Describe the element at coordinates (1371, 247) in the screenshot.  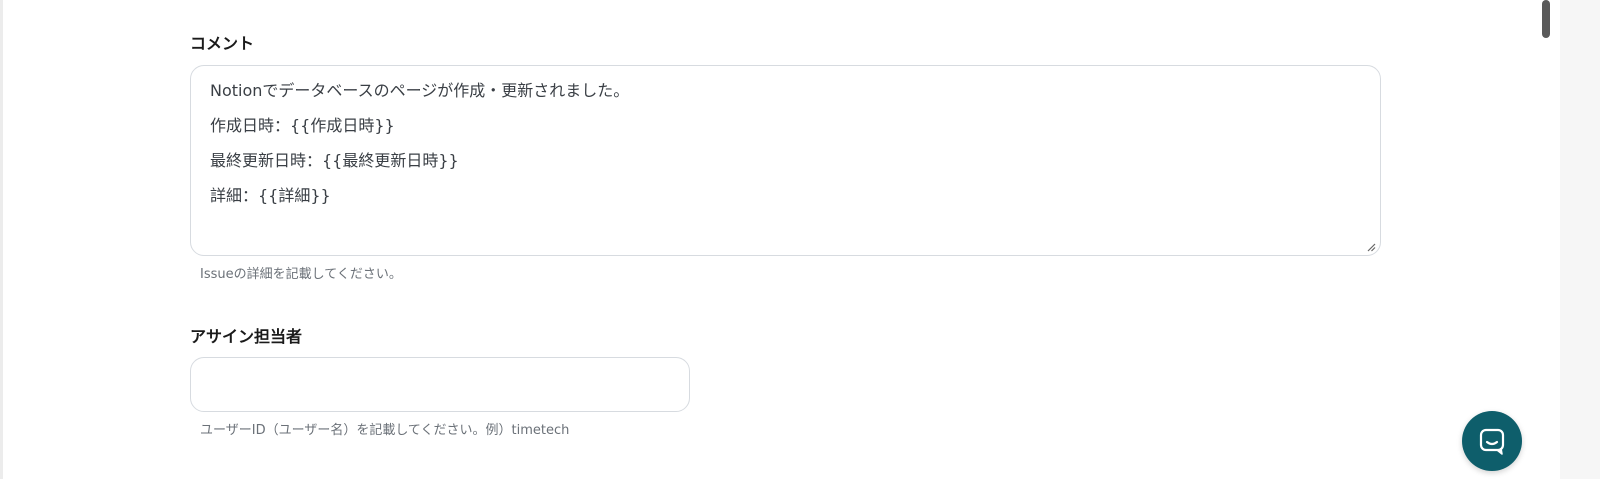
I see `resize-handle-icon` at that location.